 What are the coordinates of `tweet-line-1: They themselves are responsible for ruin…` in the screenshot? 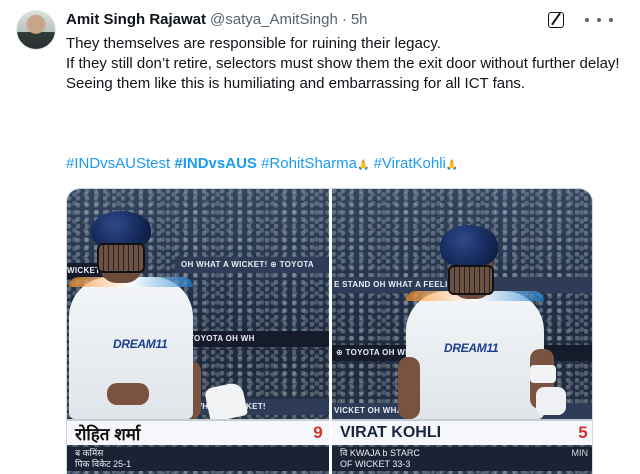 It's located at (253, 43).